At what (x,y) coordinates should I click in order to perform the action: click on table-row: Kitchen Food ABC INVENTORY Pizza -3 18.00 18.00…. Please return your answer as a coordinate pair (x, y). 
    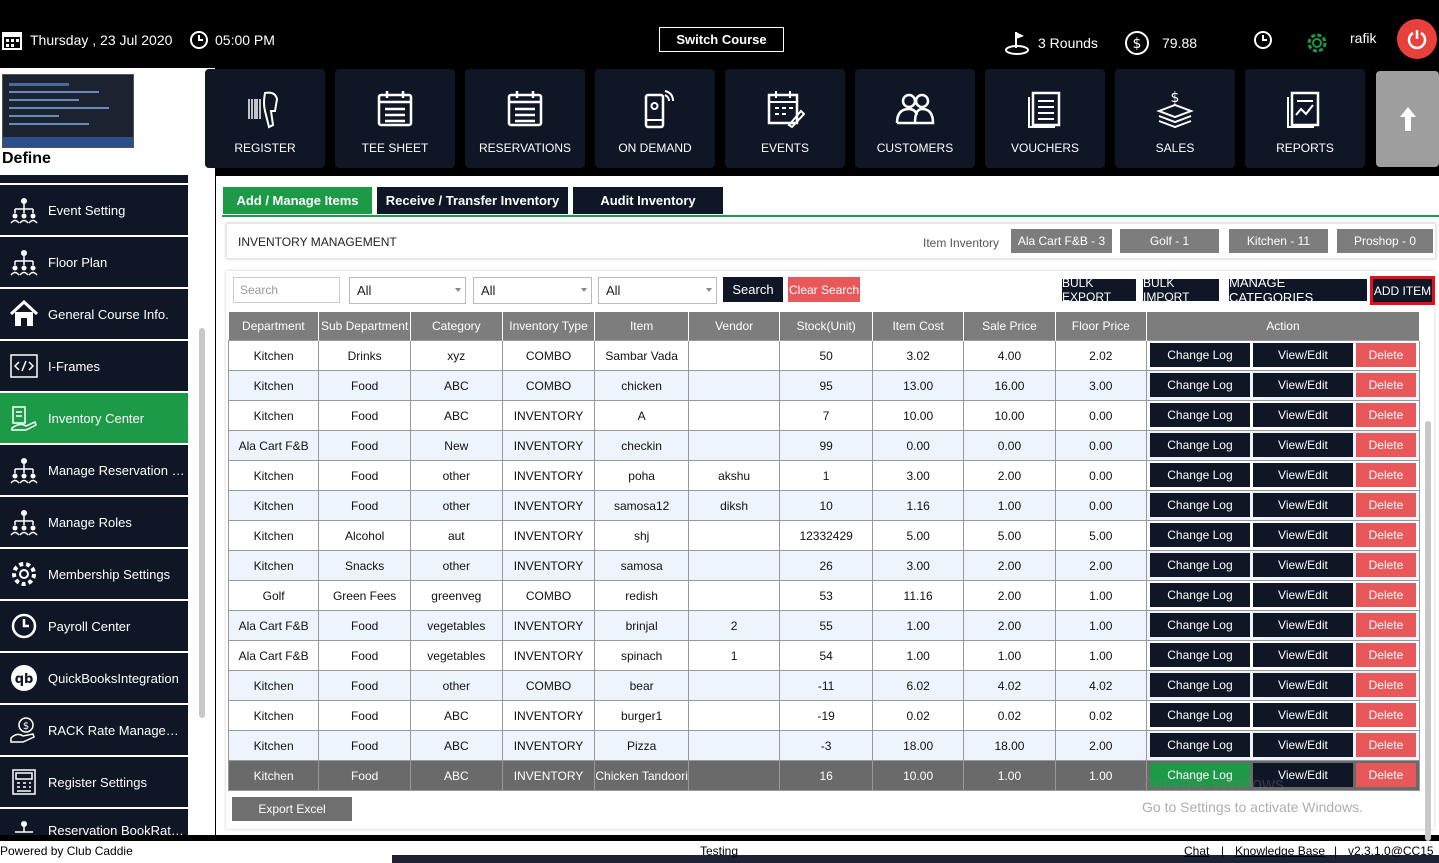
    Looking at the image, I should click on (824, 745).